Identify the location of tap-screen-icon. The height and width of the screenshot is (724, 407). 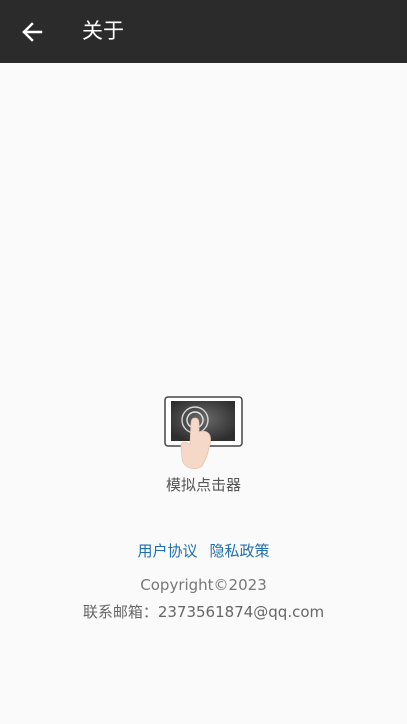
(203, 433).